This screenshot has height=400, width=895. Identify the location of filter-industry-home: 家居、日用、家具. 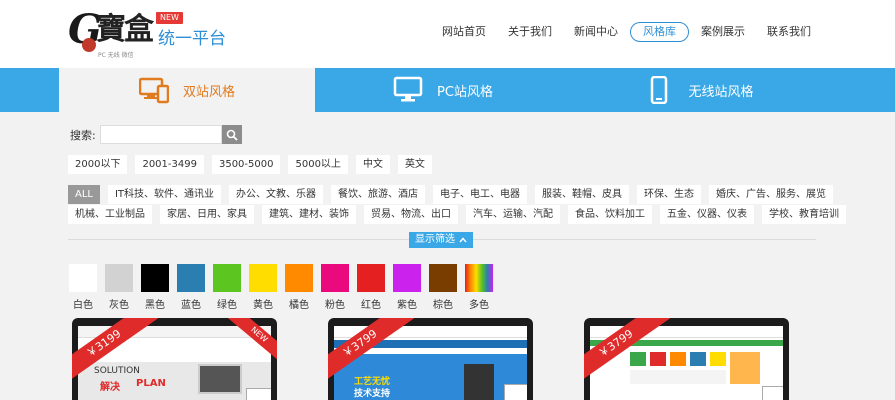
(207, 214).